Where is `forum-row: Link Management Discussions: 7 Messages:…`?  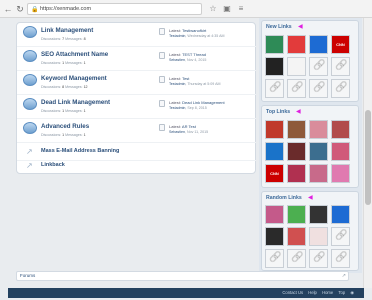
forum-row: Link Management Discussions: 7 Messages:… is located at coordinates (136, 35).